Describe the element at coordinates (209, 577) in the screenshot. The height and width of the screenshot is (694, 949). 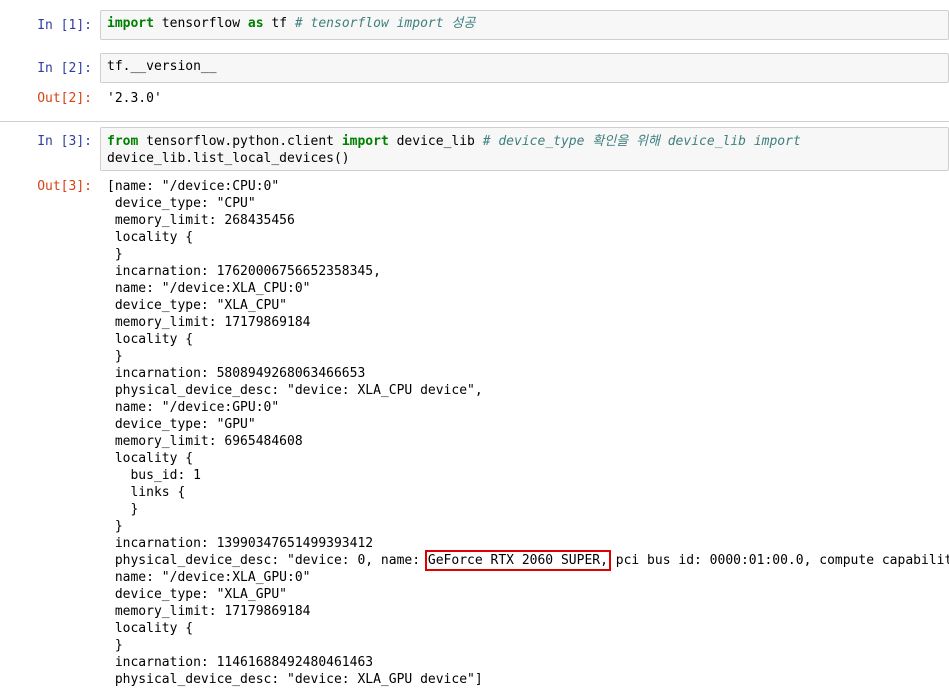
I see `output-line: name: "/device:XLA_GPU:0"` at that location.